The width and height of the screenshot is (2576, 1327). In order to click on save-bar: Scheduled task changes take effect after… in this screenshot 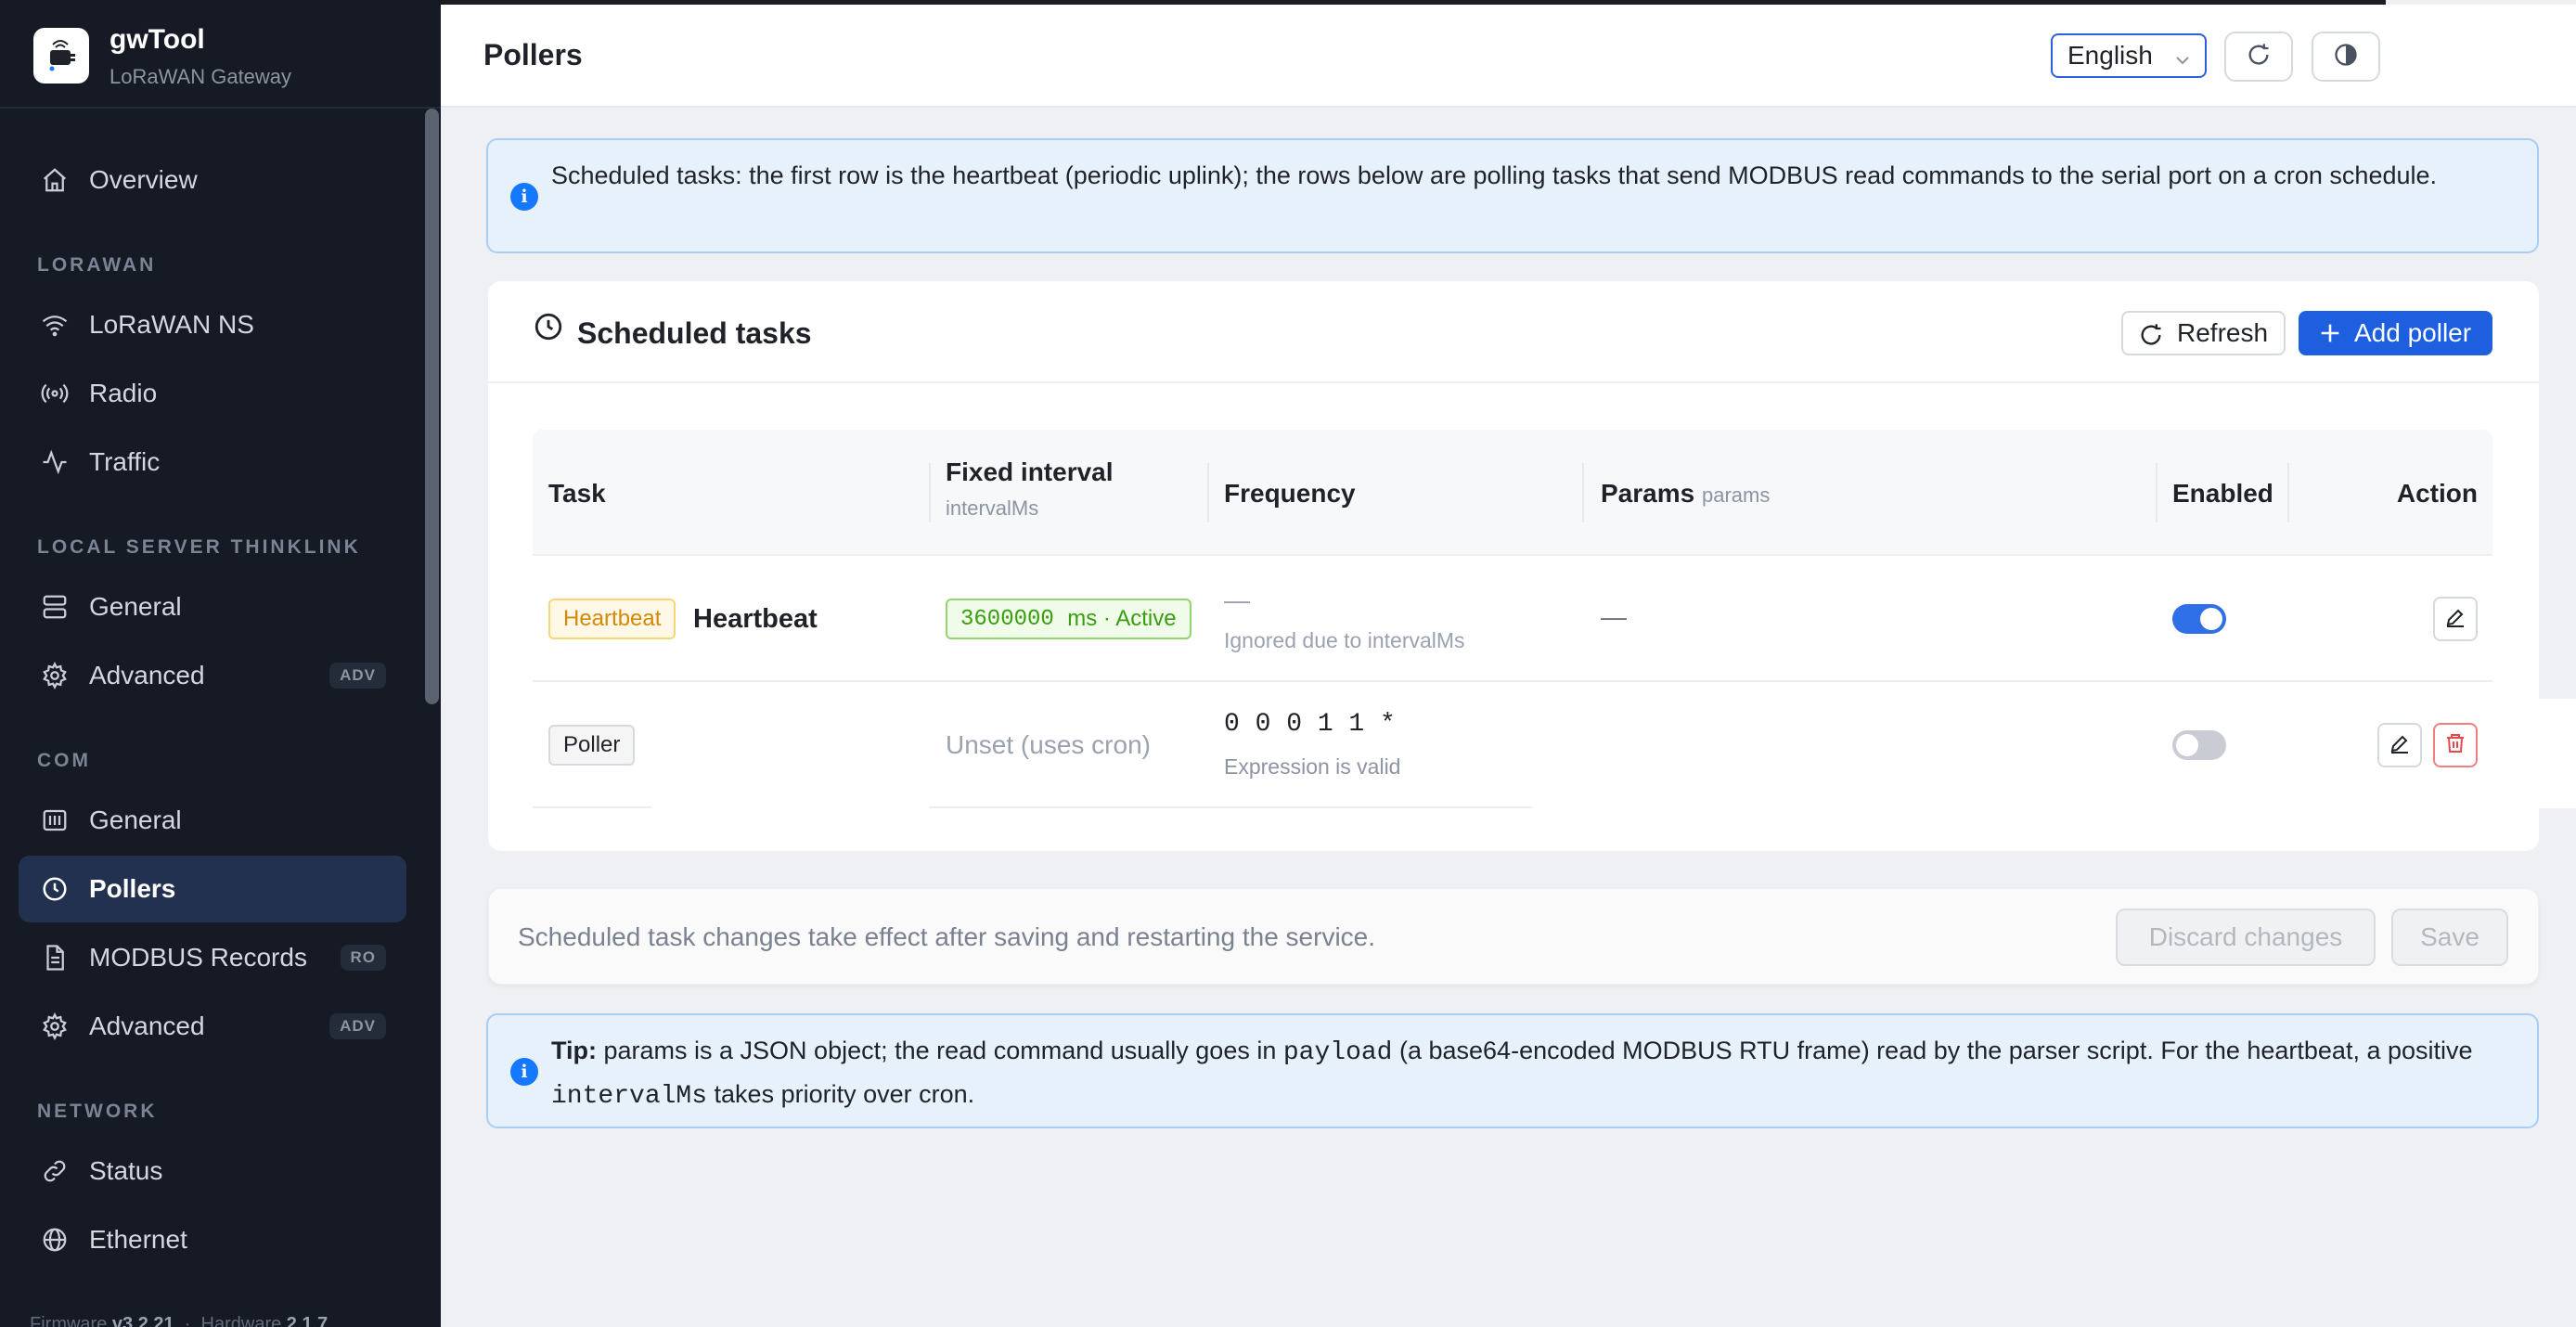, I will do `click(1514, 936)`.